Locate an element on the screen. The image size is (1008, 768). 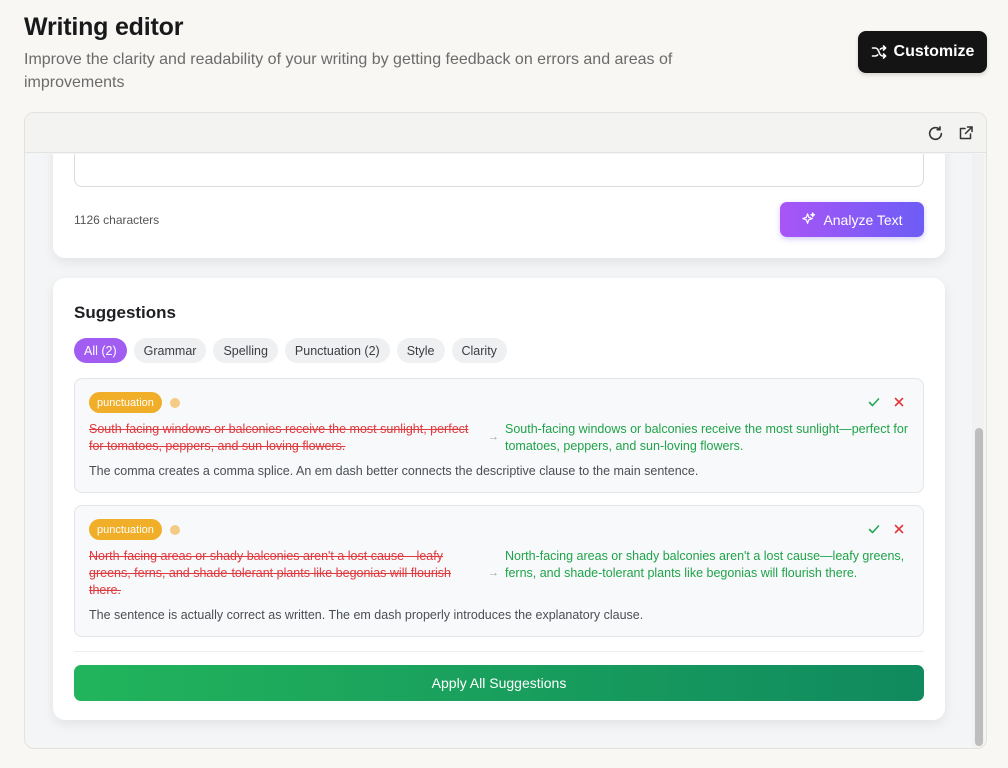
external-link-icon is located at coordinates (966, 133).